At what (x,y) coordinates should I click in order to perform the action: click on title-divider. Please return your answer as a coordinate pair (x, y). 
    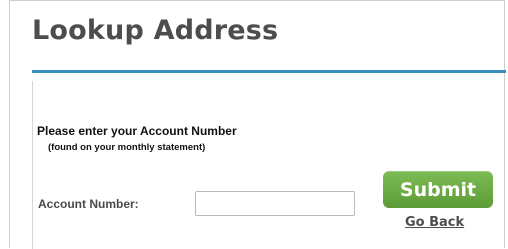
    Looking at the image, I should click on (269, 71).